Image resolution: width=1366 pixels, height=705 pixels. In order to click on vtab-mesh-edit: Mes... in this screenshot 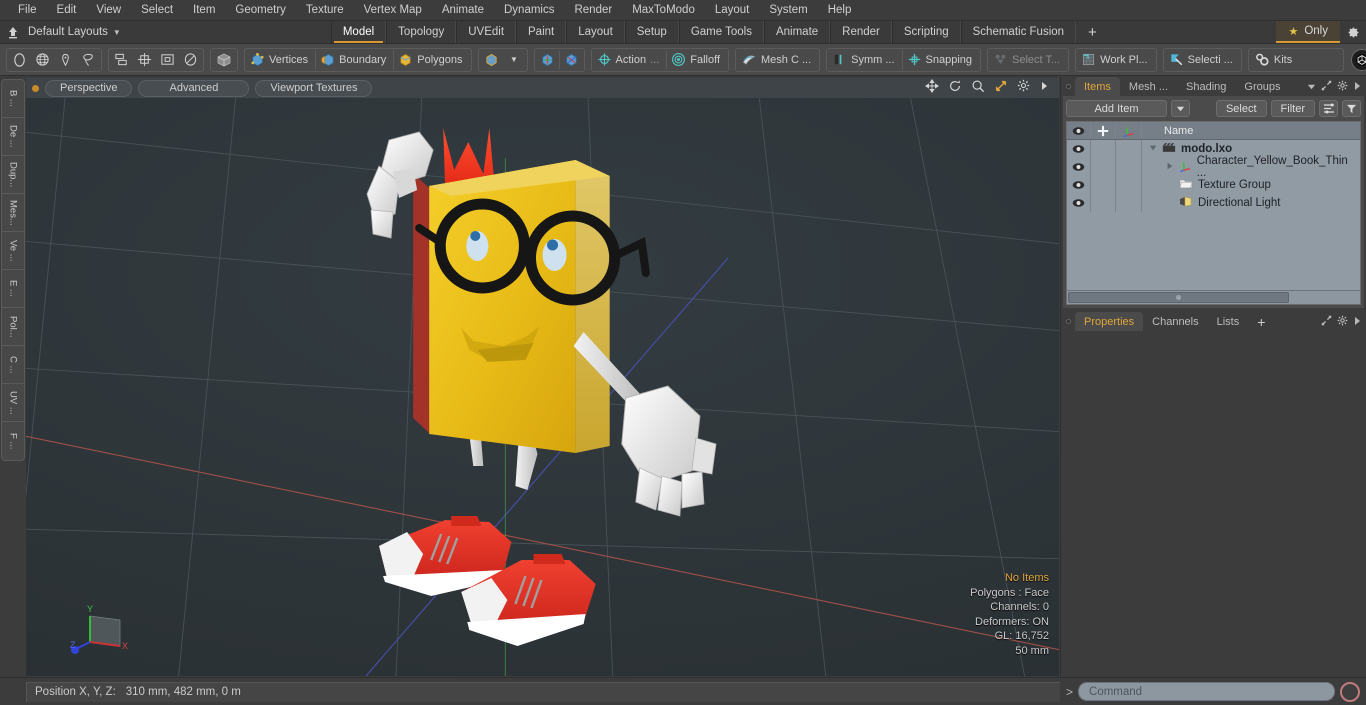, I will do `click(13, 213)`.